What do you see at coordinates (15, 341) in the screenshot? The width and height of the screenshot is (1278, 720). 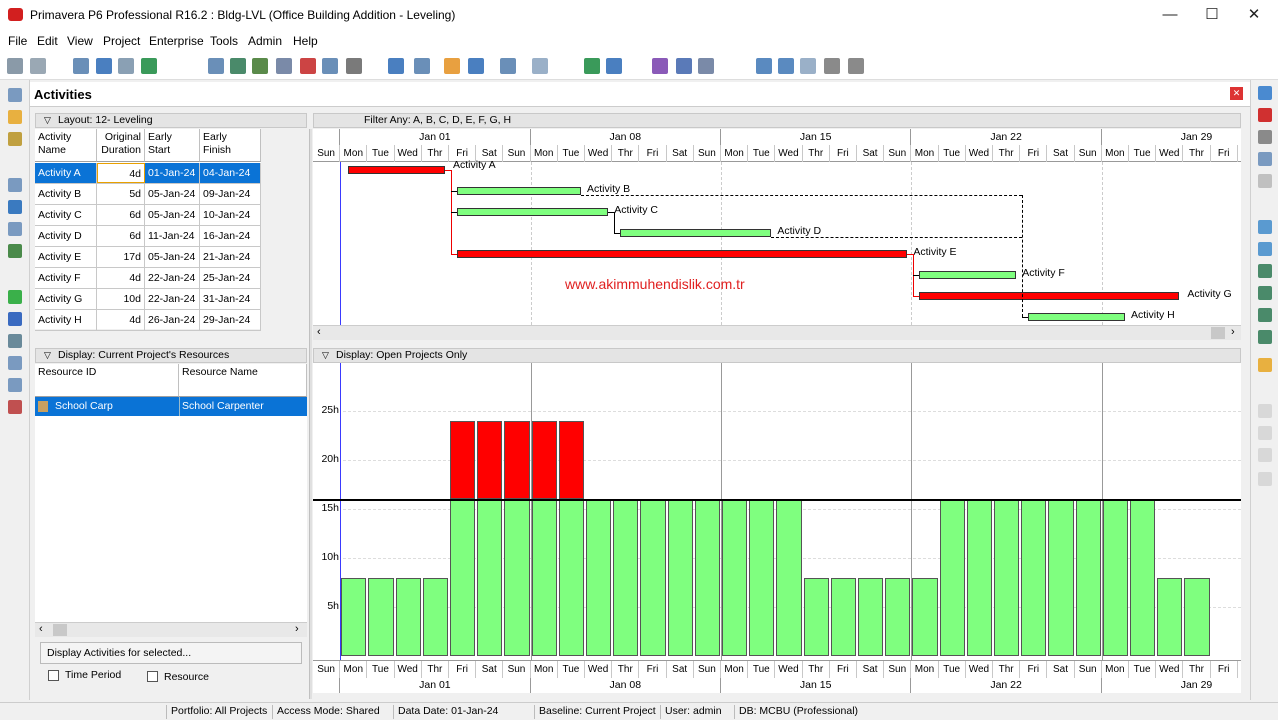 I see `wp-docs-nav-icon` at bounding box center [15, 341].